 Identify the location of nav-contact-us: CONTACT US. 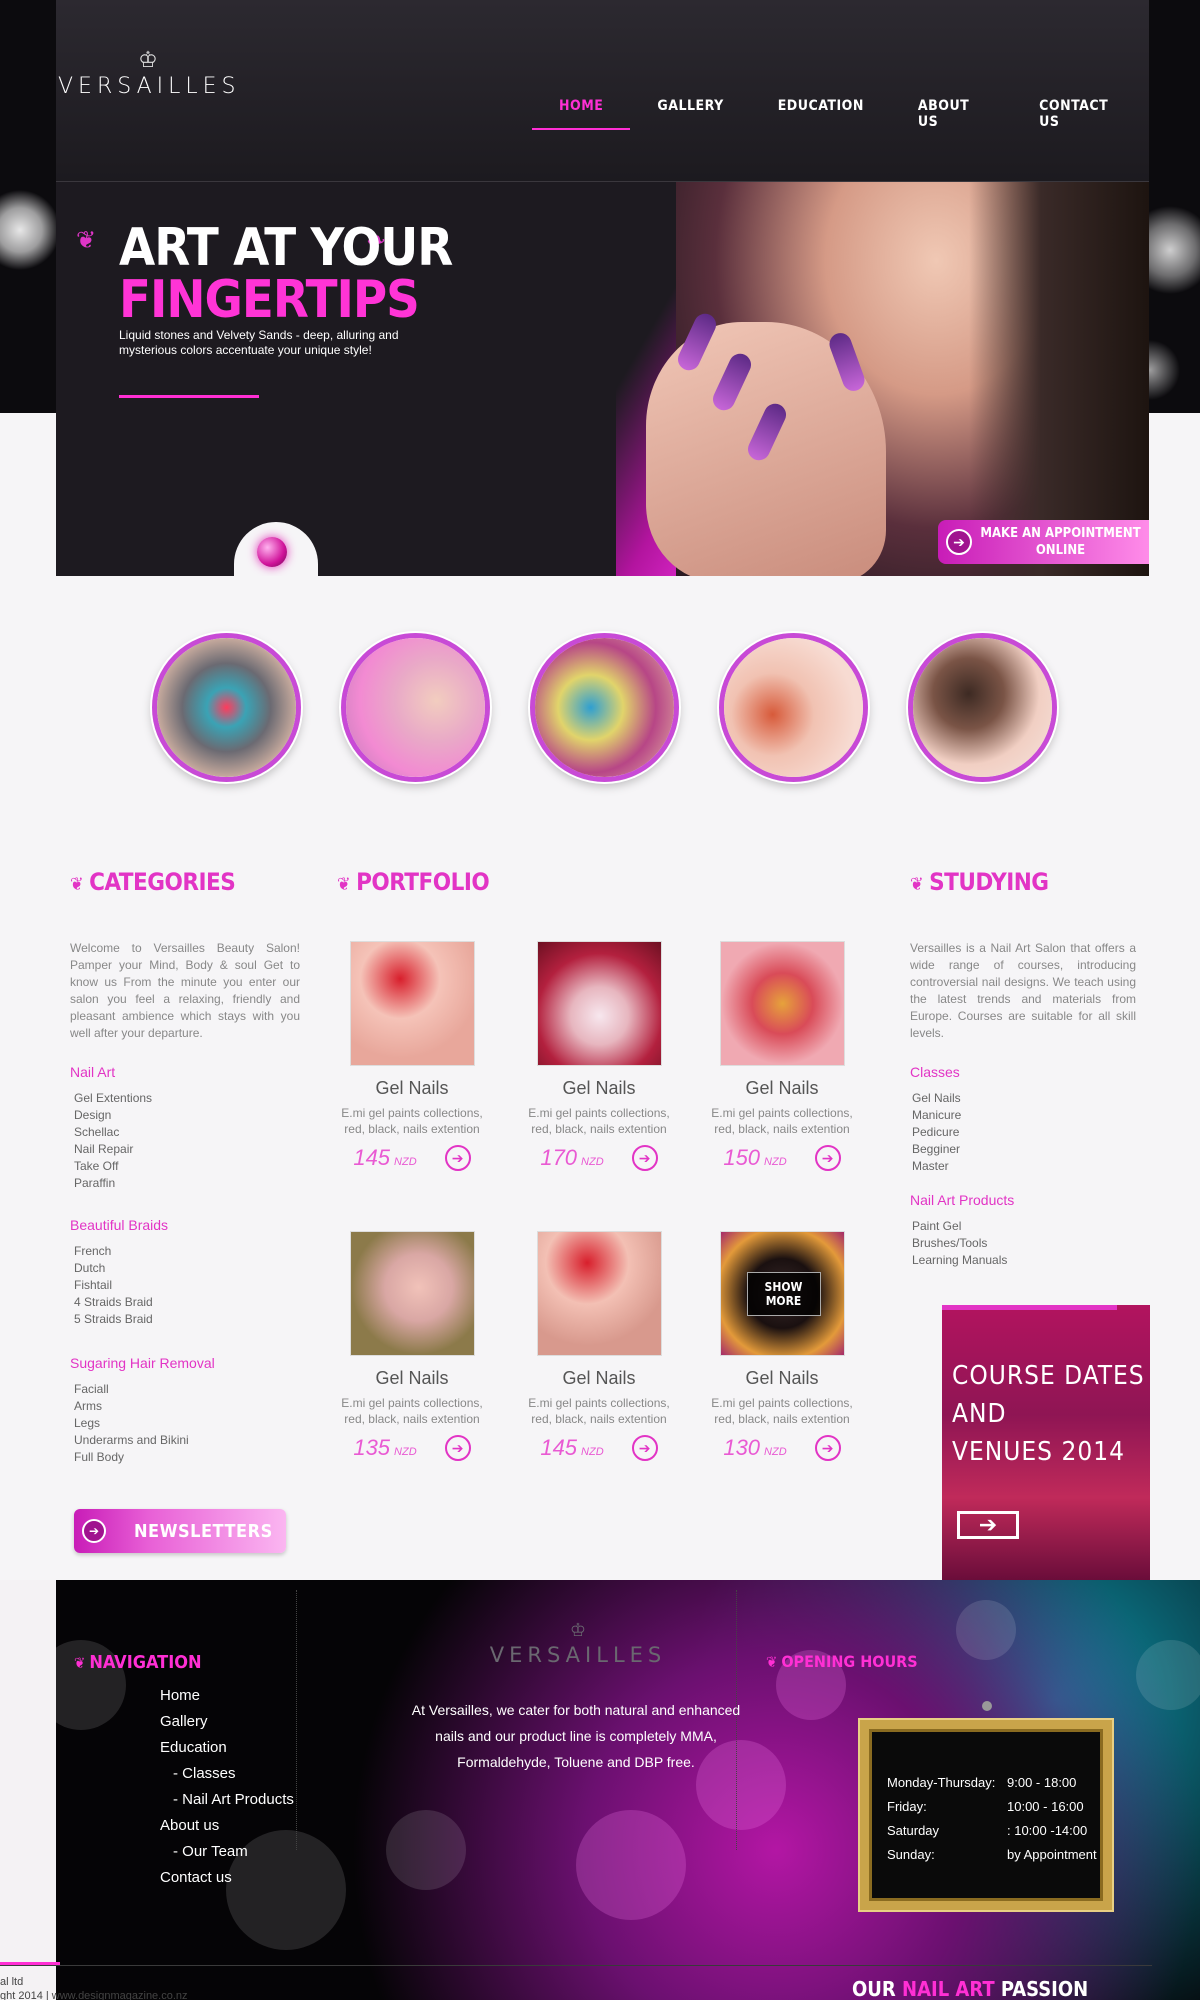
(1080, 114).